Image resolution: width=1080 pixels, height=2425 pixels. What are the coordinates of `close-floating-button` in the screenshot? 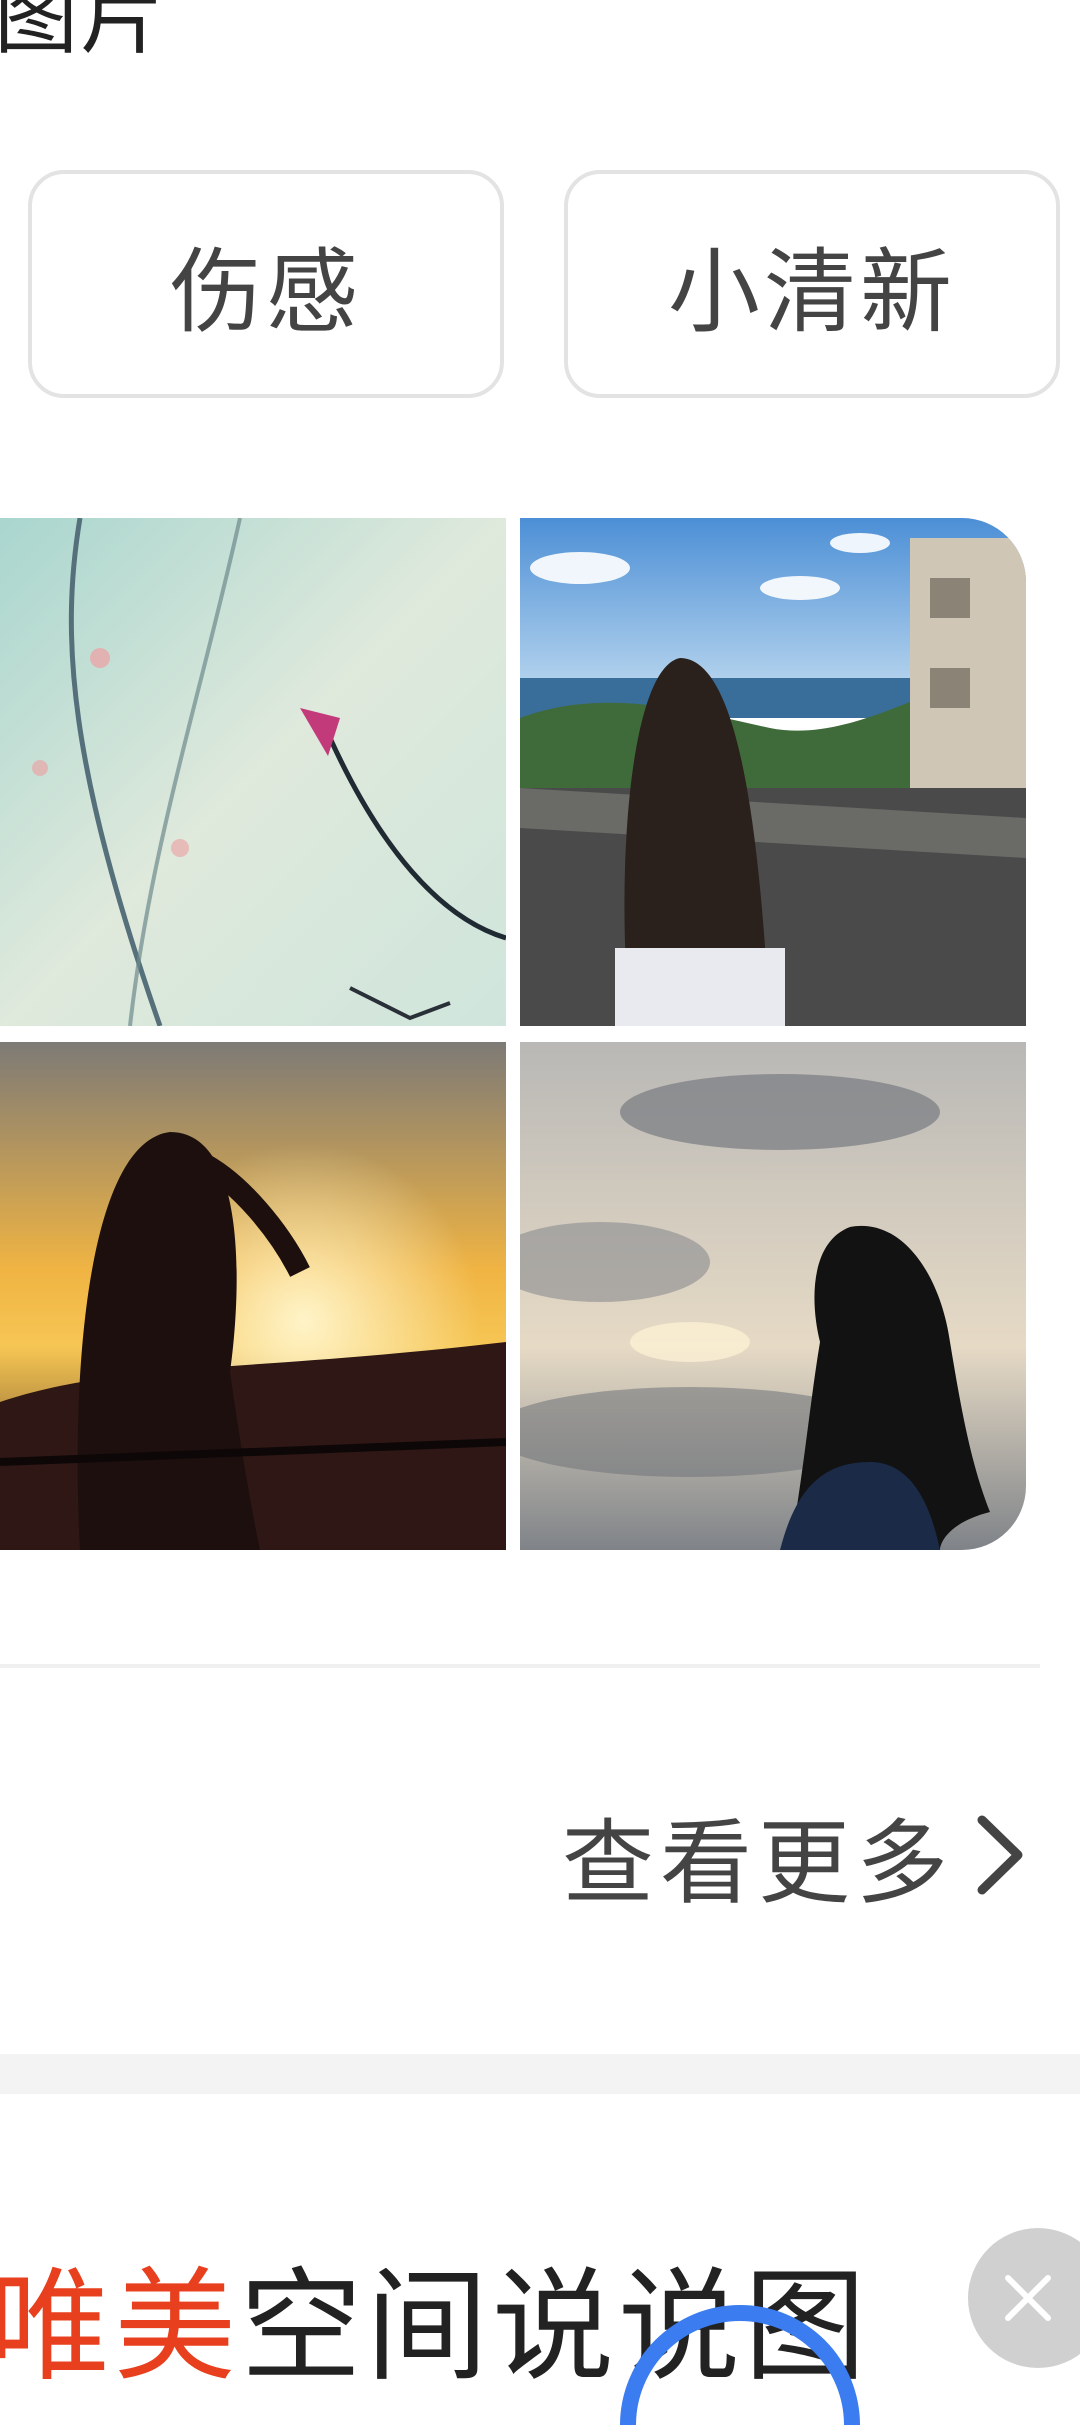 It's located at (1024, 2298).